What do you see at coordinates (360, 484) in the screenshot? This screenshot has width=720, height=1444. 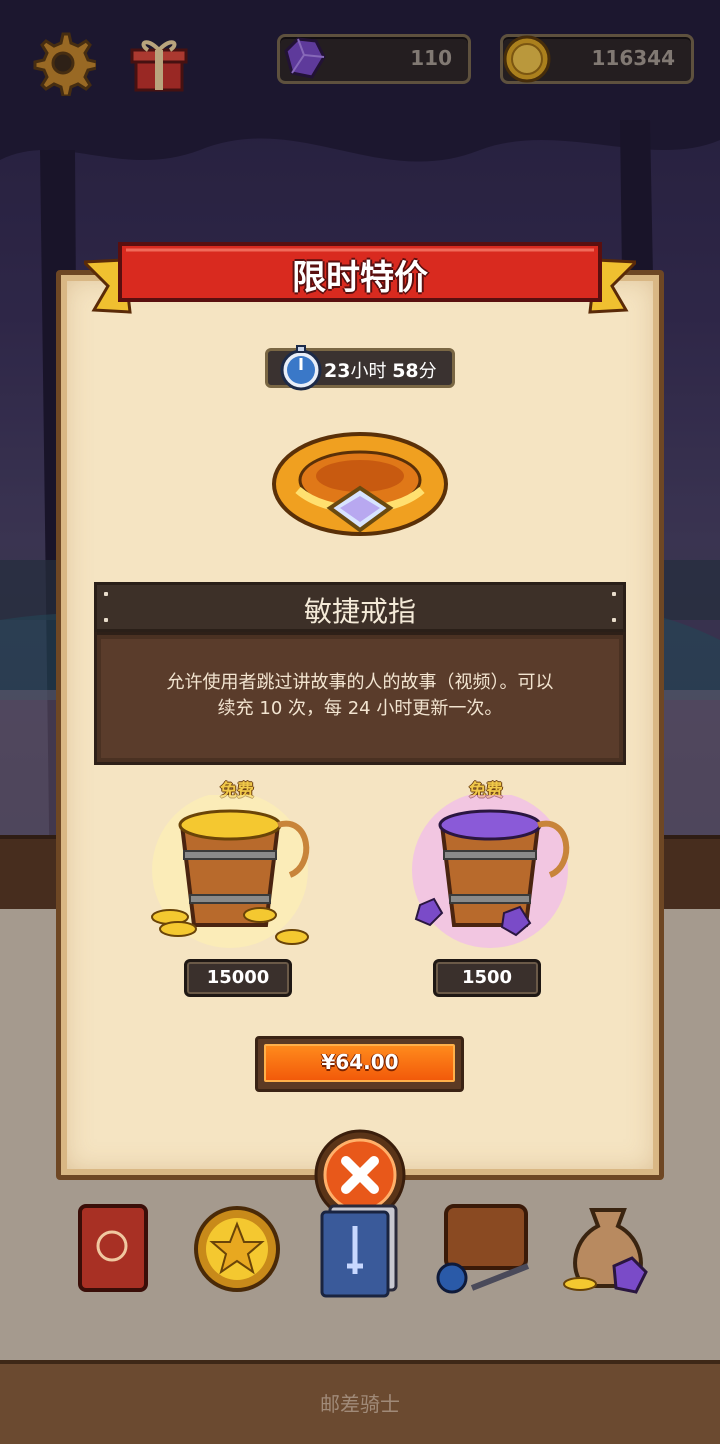 I see `agility-ring-icon` at bounding box center [360, 484].